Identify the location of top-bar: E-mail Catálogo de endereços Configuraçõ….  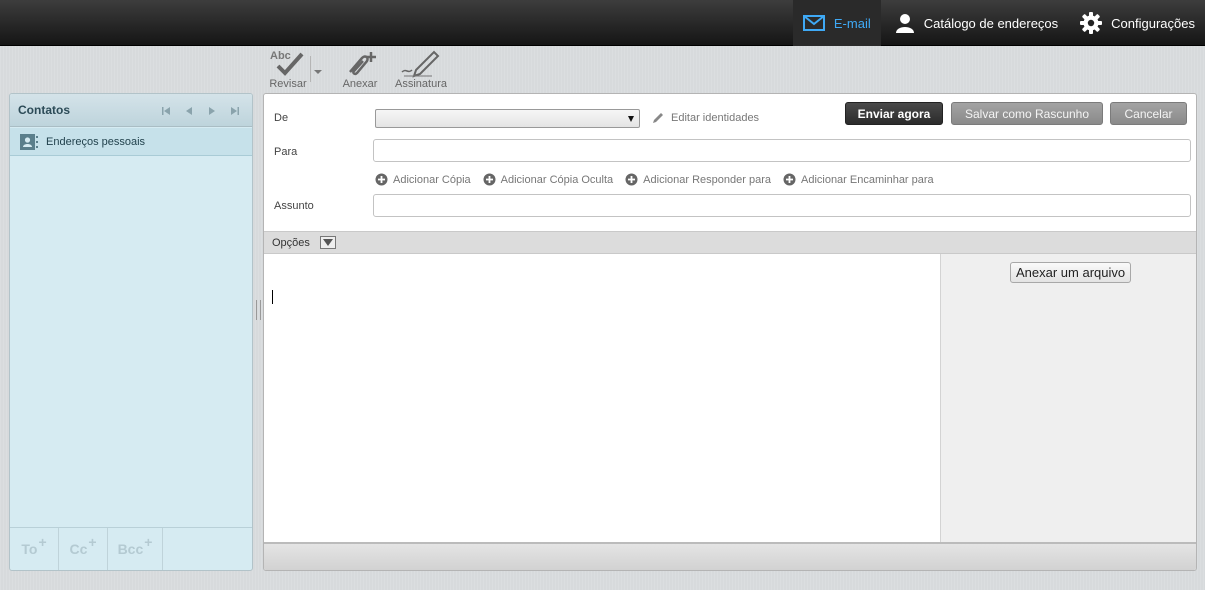
(602, 23).